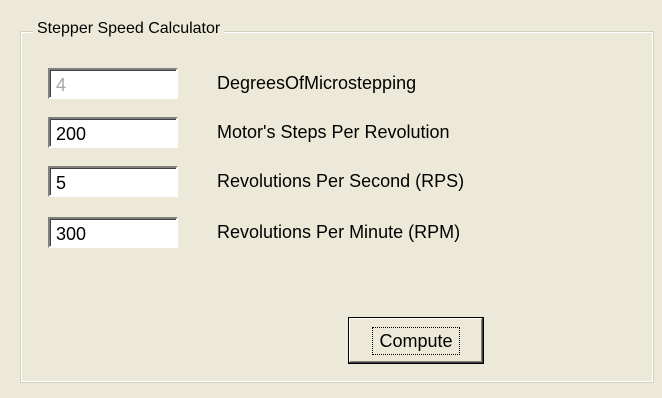 The image size is (662, 398). I want to click on compute-button: Compute, so click(416, 340).